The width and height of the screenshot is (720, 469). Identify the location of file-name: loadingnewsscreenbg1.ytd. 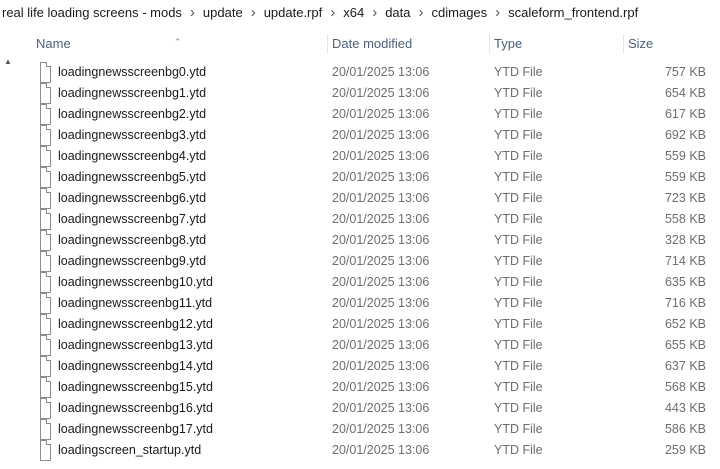
(132, 93).